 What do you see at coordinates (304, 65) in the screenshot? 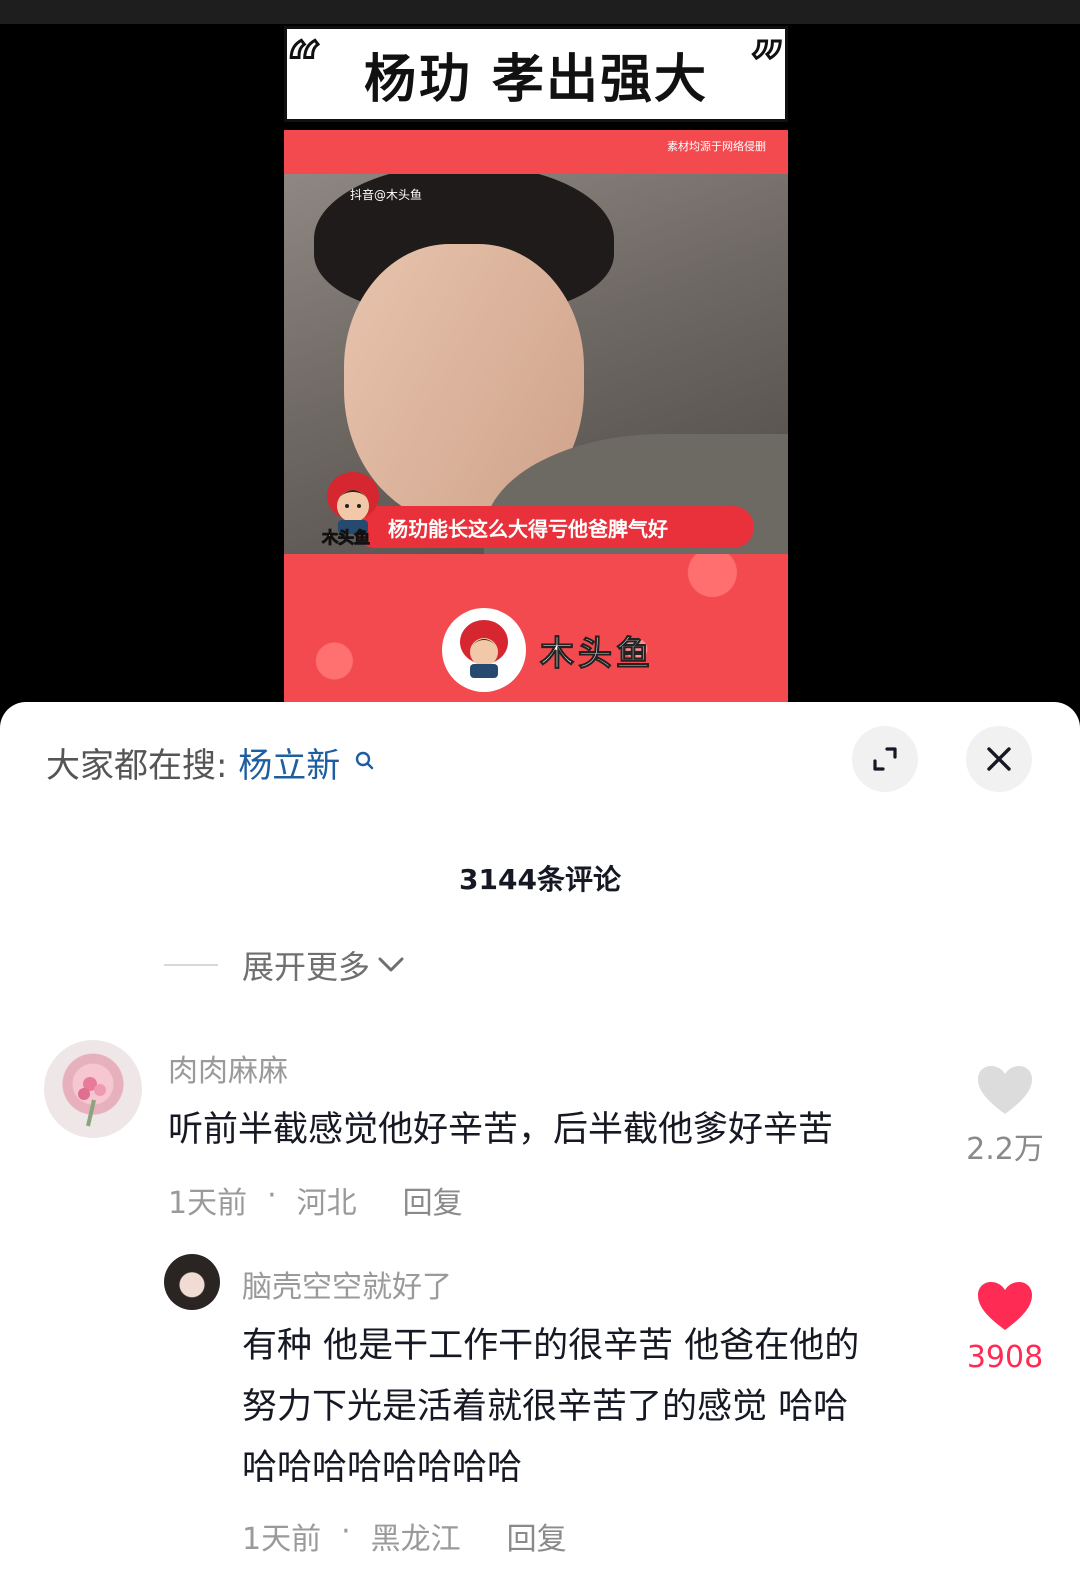
I see `quote-left-mark: “` at bounding box center [304, 65].